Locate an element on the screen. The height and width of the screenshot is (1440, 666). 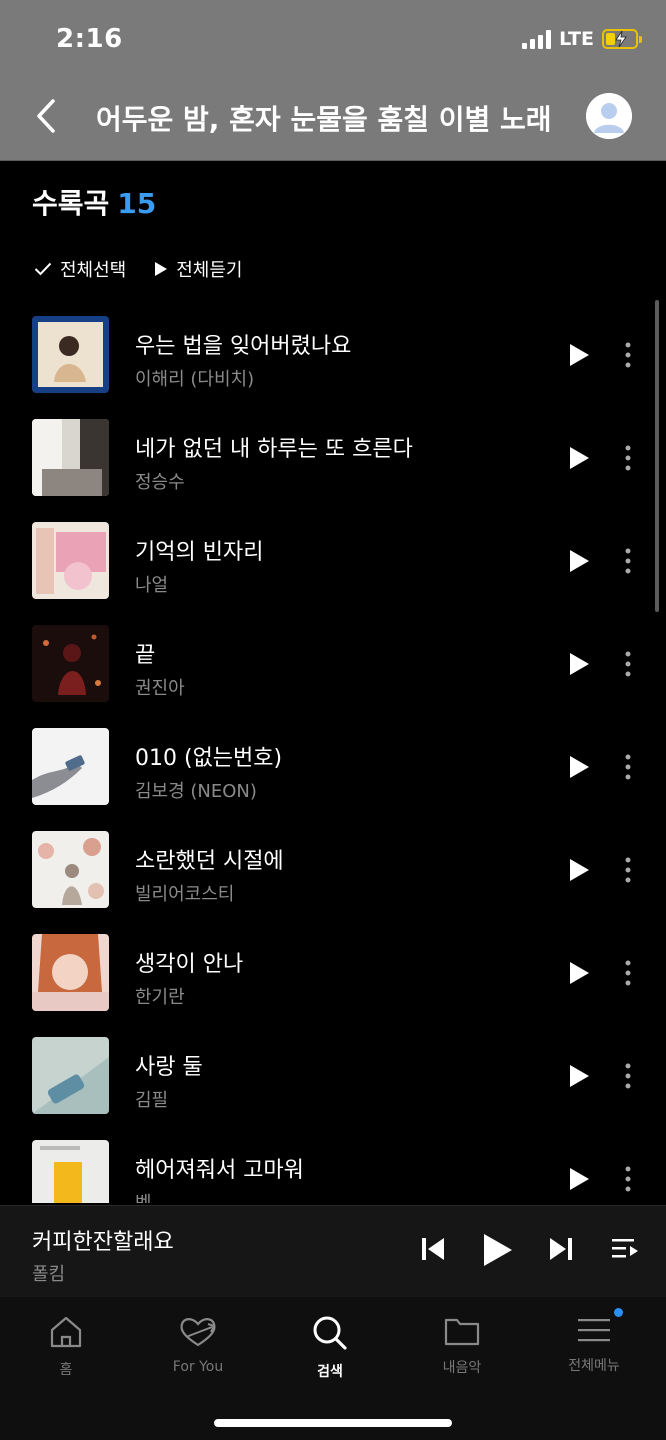
avatar is located at coordinates (609, 116).